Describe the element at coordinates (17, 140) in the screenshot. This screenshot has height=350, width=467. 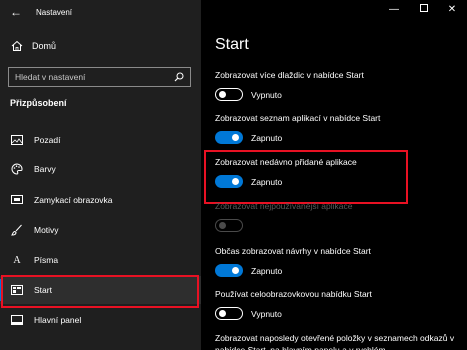
I see `picture-icon` at that location.